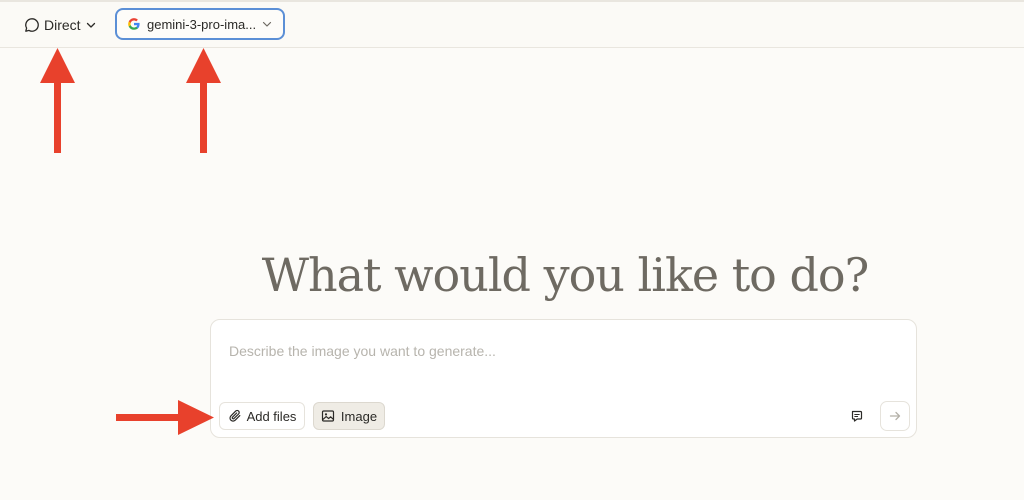 The height and width of the screenshot is (500, 1024). Describe the element at coordinates (234, 415) in the screenshot. I see `paperclip-icon` at that location.